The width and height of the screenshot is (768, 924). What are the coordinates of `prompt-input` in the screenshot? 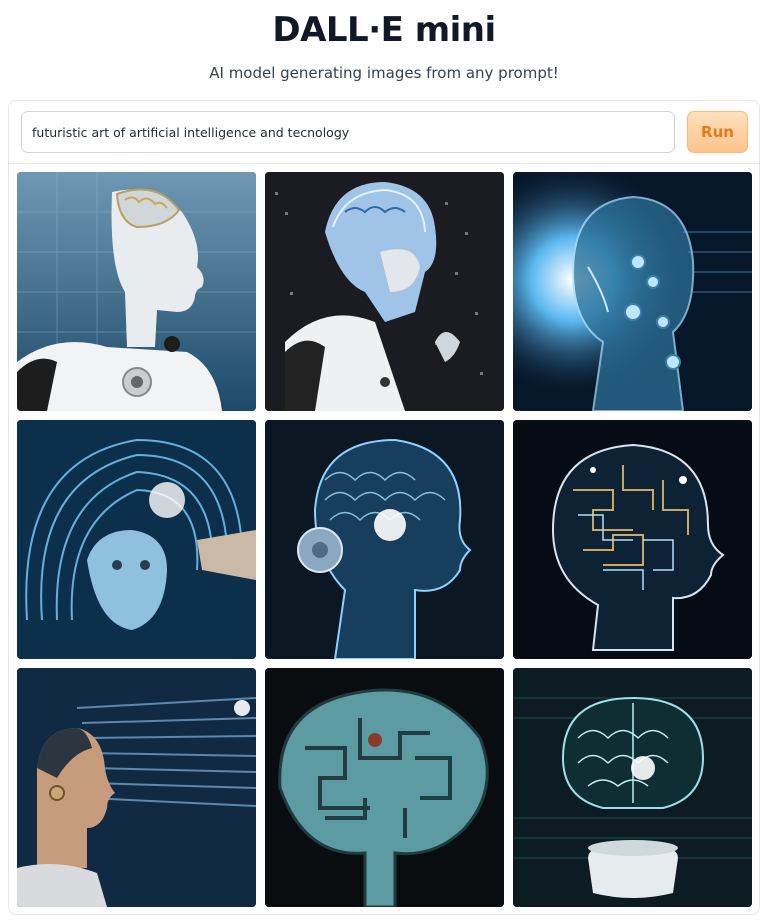 It's located at (348, 132).